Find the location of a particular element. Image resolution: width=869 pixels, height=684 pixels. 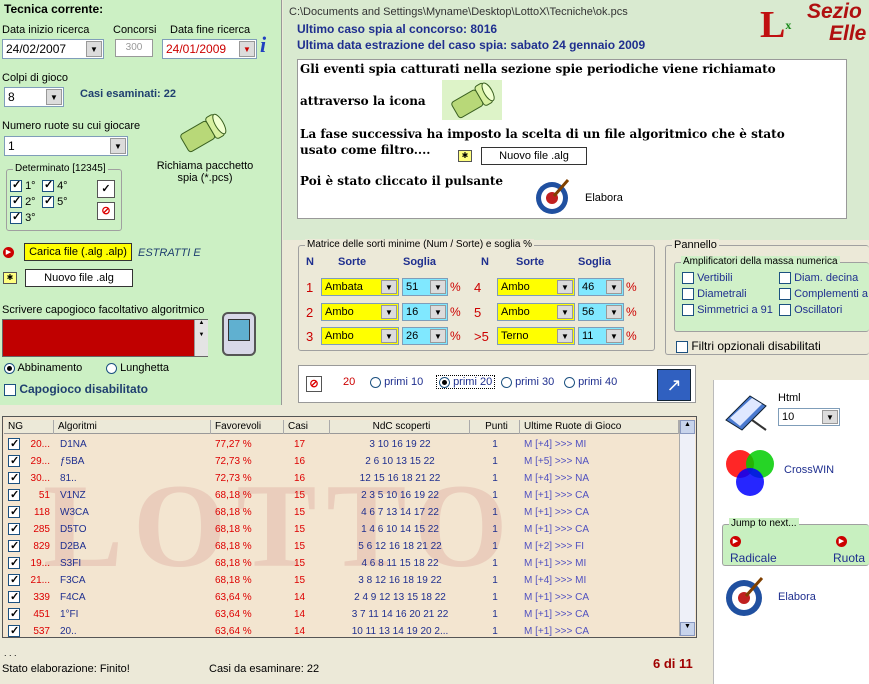

complementi-checkbox is located at coordinates (785, 294).